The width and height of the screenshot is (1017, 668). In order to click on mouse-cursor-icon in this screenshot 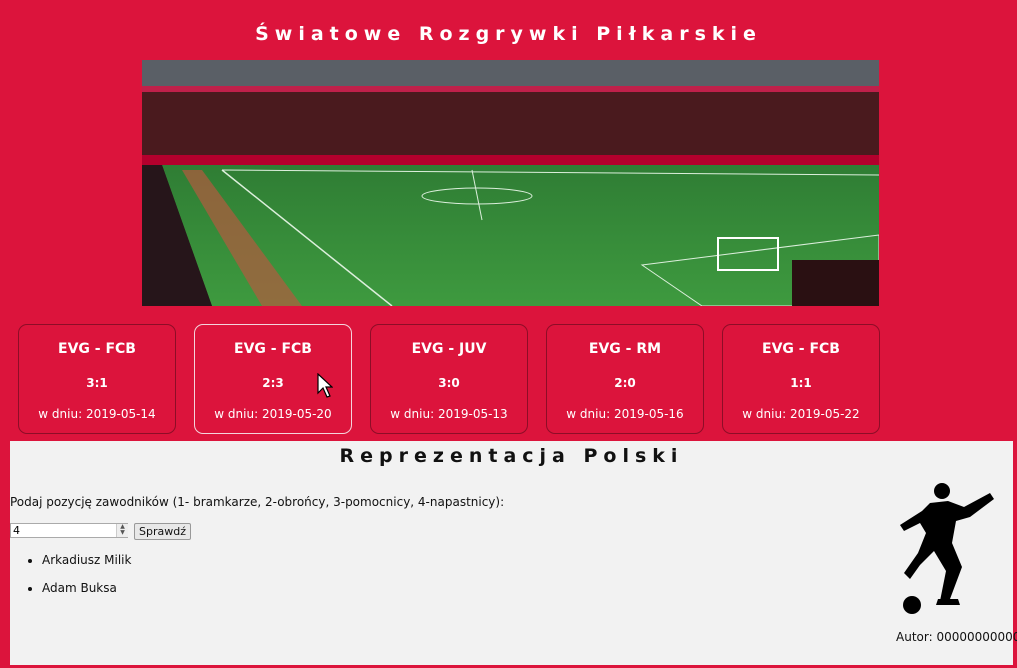, I will do `click(325, 385)`.